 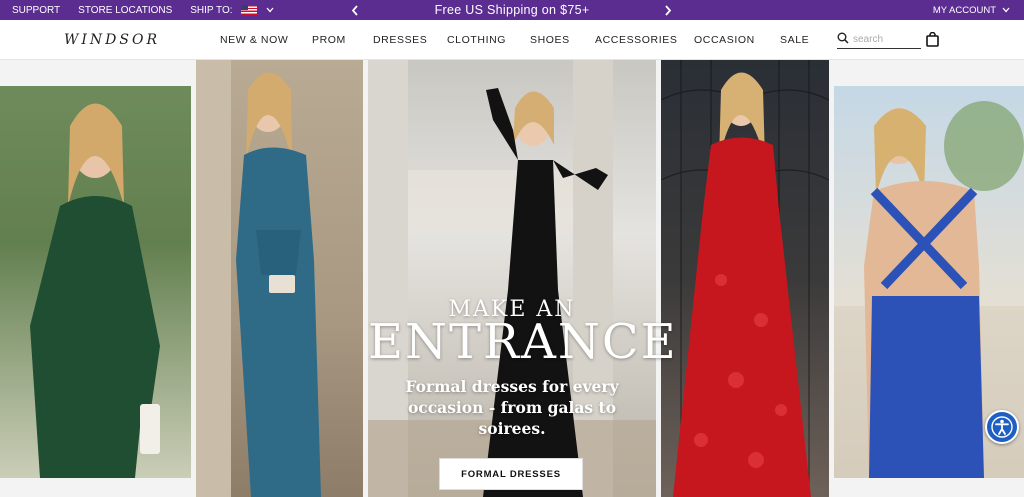 What do you see at coordinates (511, 474) in the screenshot?
I see `formal-dresses-button: FORMAL DRESSES` at bounding box center [511, 474].